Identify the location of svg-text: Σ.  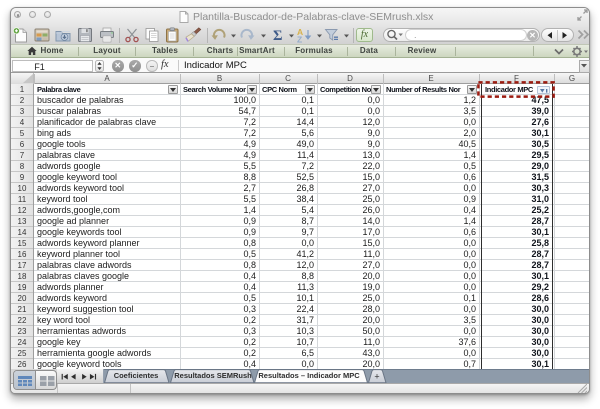
(277, 36).